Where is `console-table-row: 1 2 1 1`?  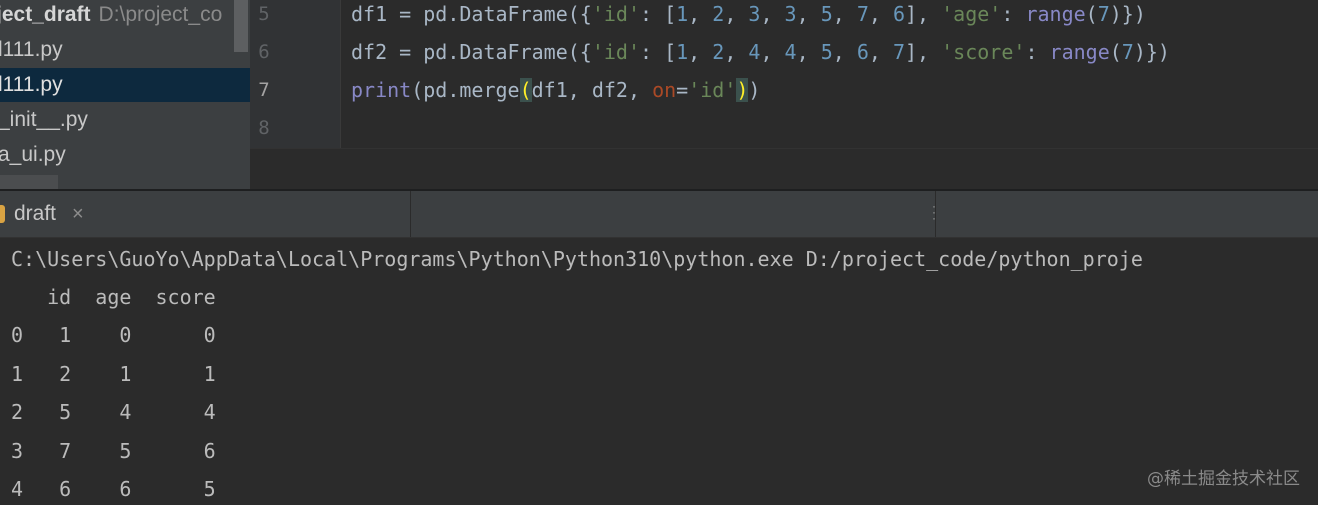
console-table-row: 1 2 1 1 is located at coordinates (113, 374).